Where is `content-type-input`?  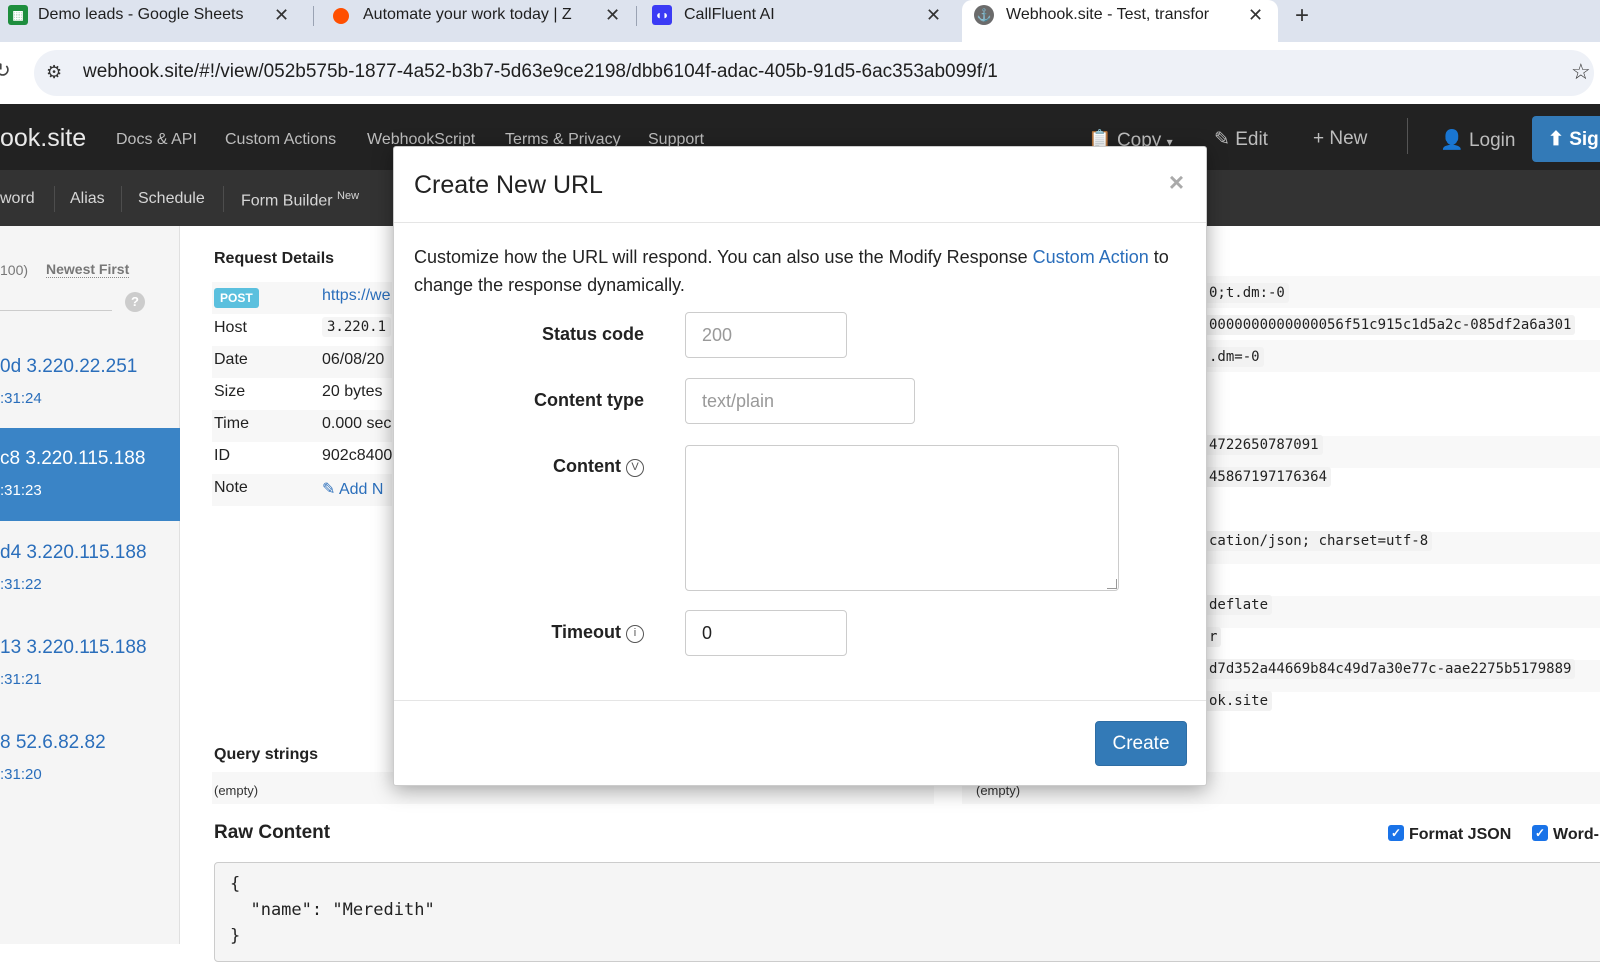
content-type-input is located at coordinates (800, 401).